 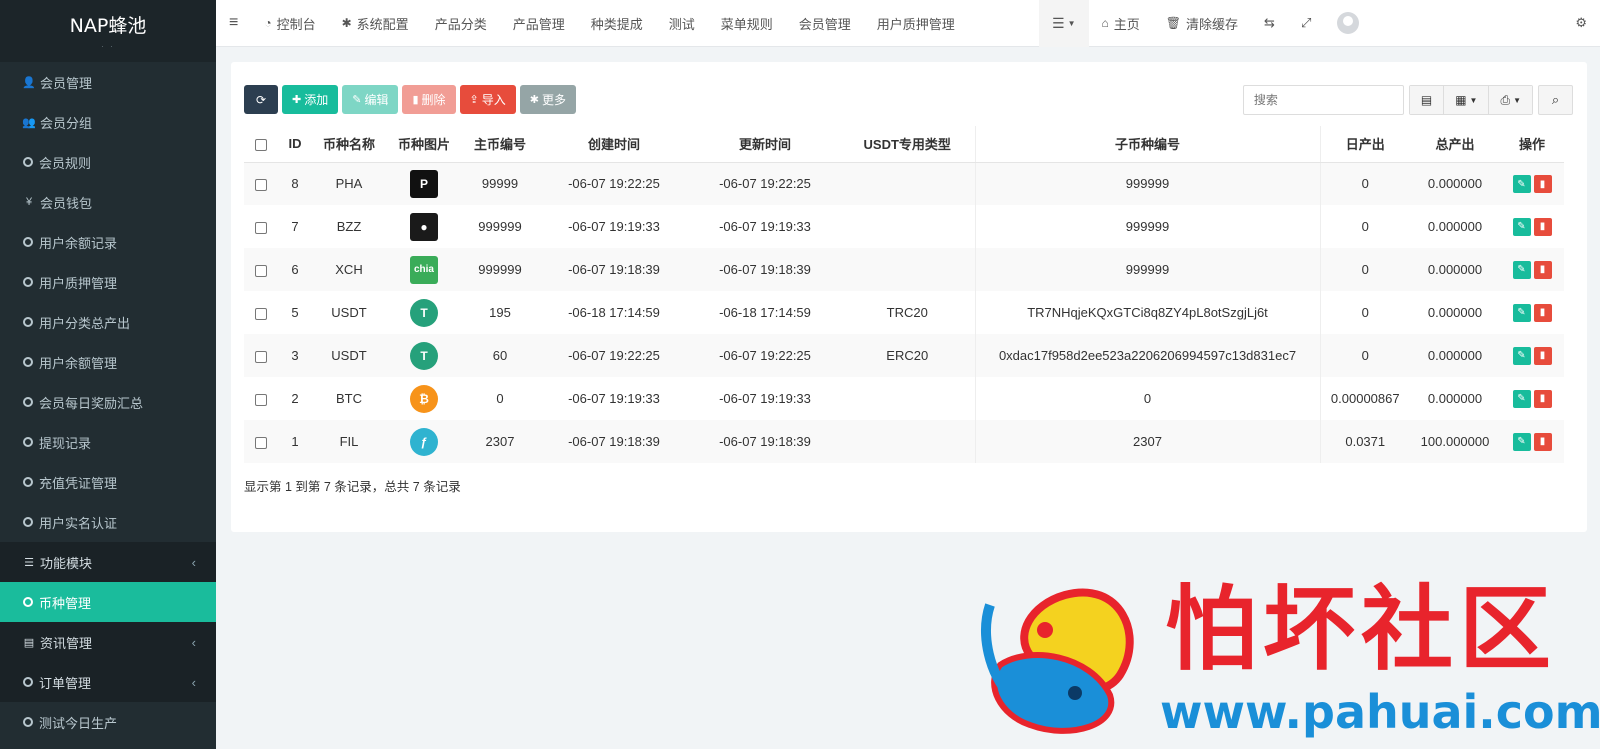 What do you see at coordinates (1348, 23) in the screenshot?
I see `user-menu` at bounding box center [1348, 23].